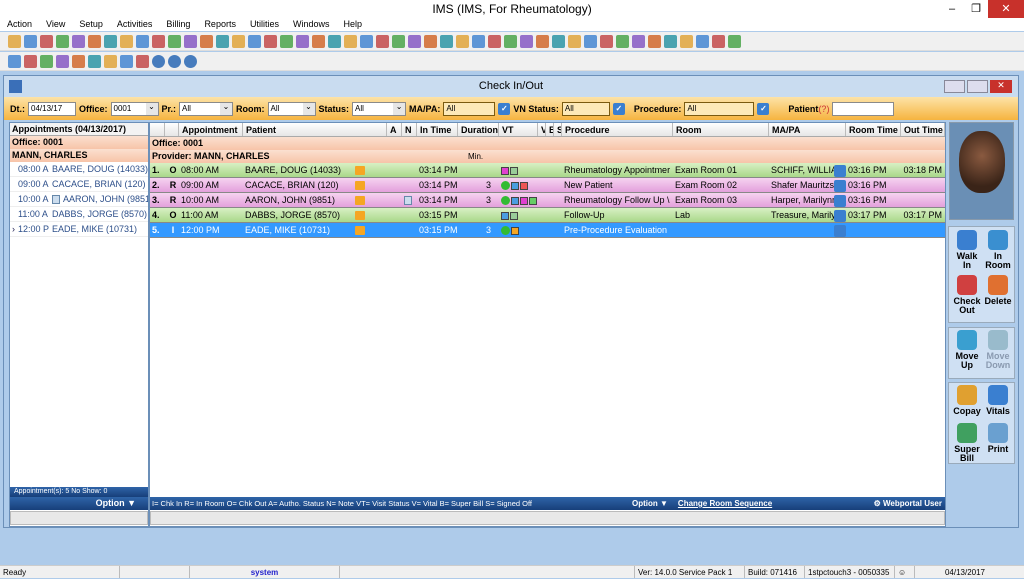 The width and height of the screenshot is (1024, 579). I want to click on menu-help: Help, so click(352, 24).